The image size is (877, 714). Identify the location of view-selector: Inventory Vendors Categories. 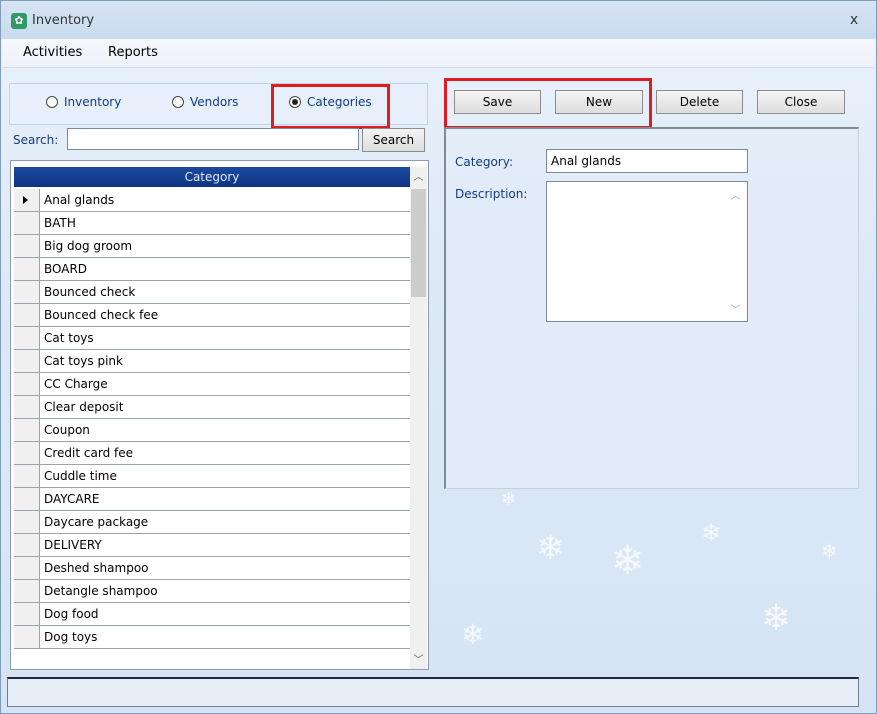
(218, 104).